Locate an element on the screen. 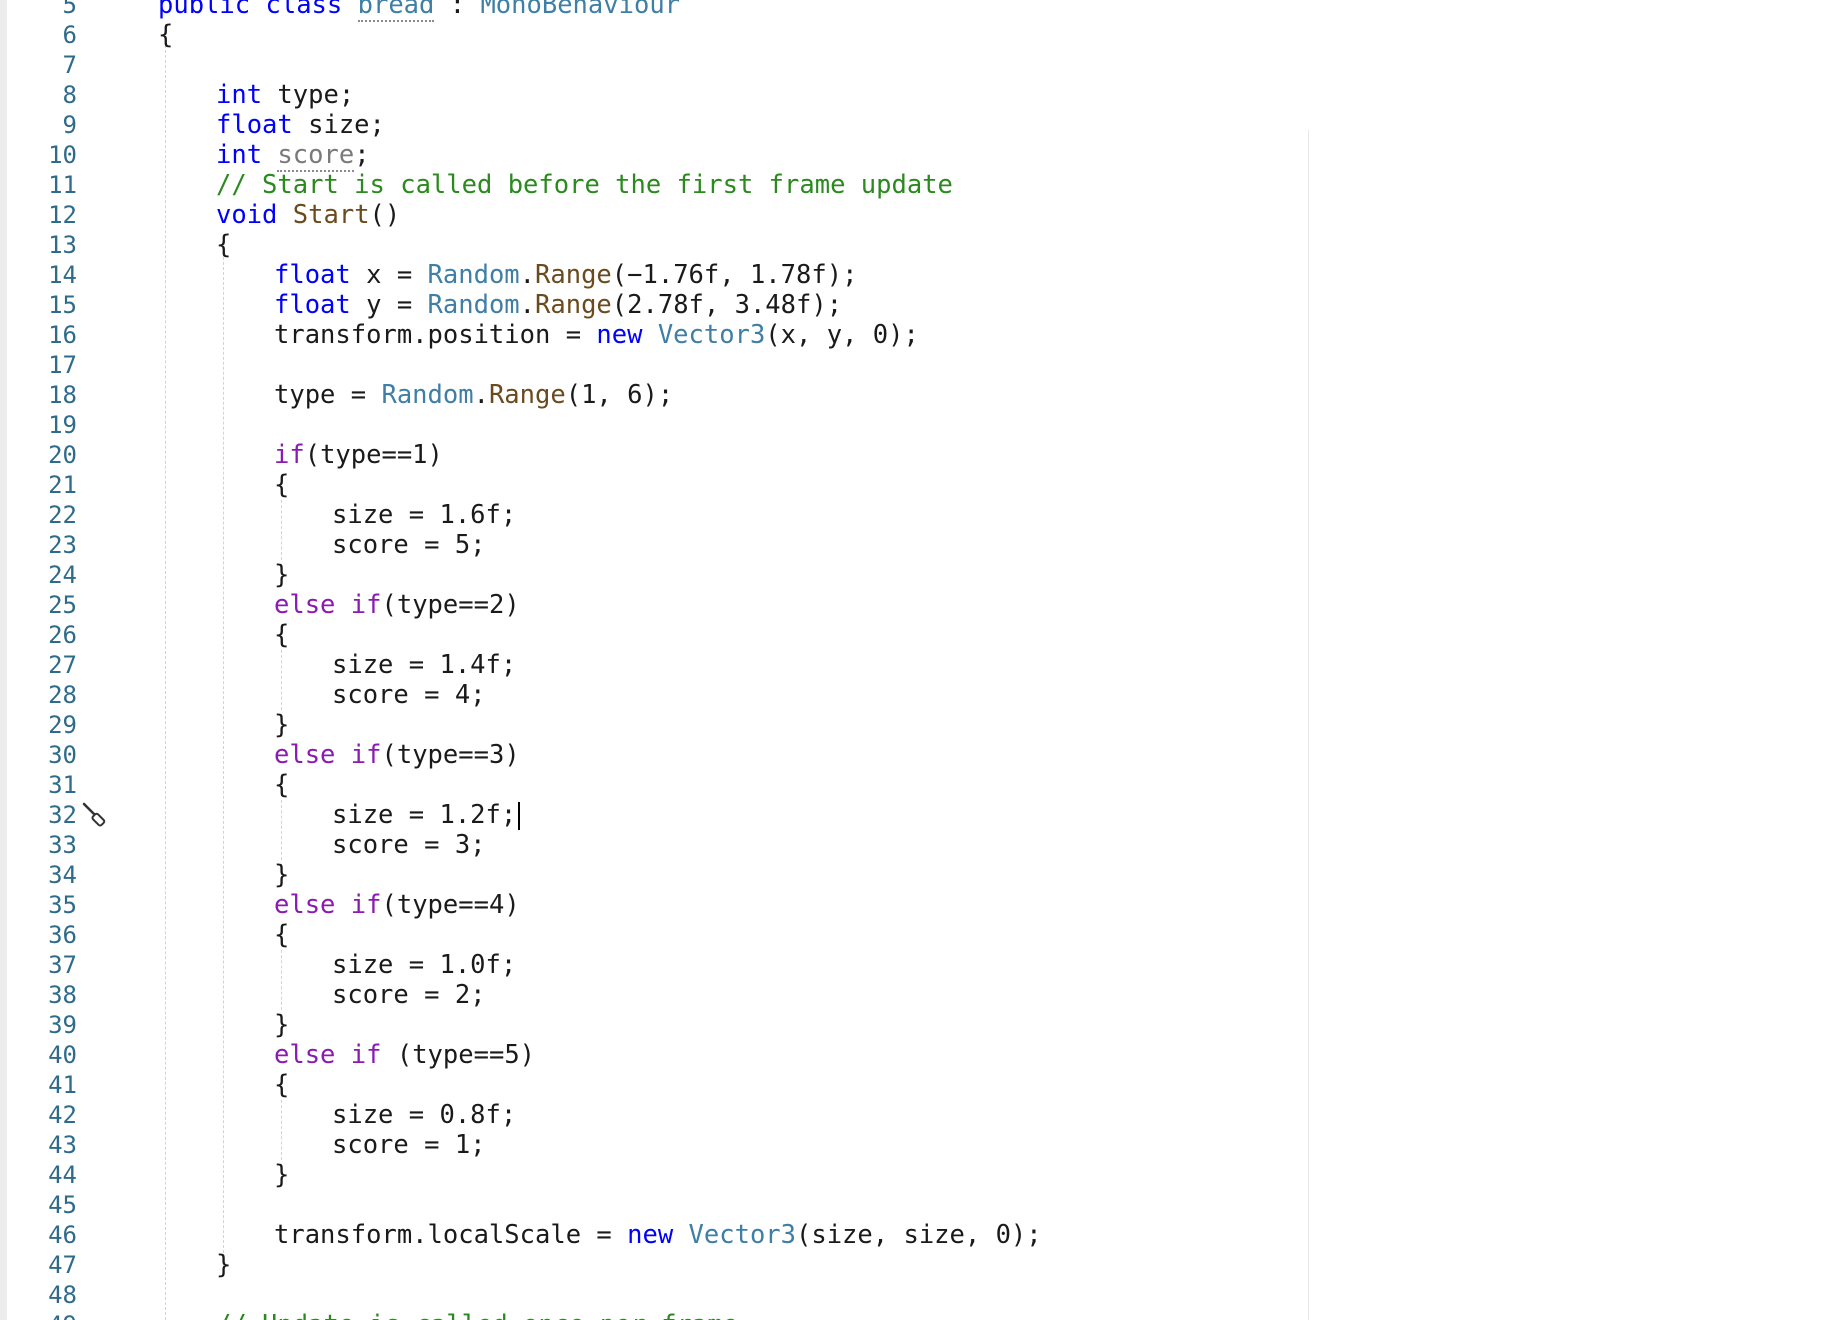 Image resolution: width=1840 pixels, height=1320 pixels. code-line: 43 score = 1; is located at coordinates (920, 1145).